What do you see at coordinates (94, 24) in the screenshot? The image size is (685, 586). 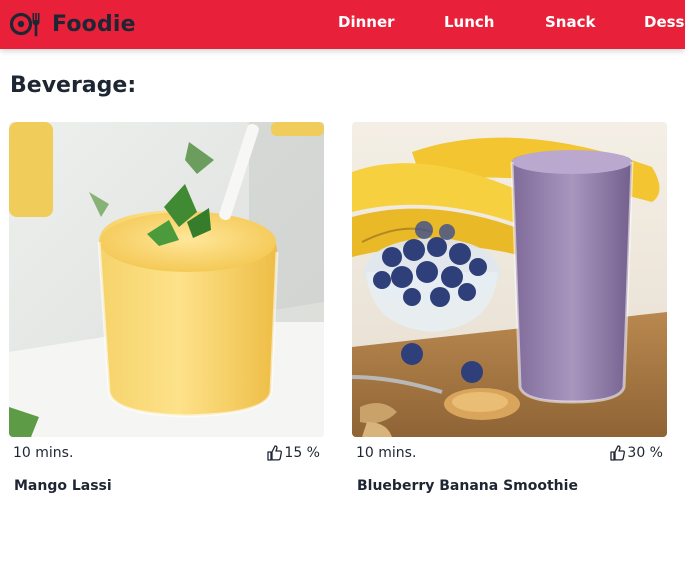 I see `brand-name: Foodie` at bounding box center [94, 24].